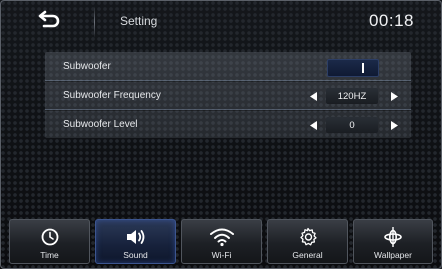 The image size is (442, 269). Describe the element at coordinates (139, 21) in the screenshot. I see `page-title: Setting` at that location.